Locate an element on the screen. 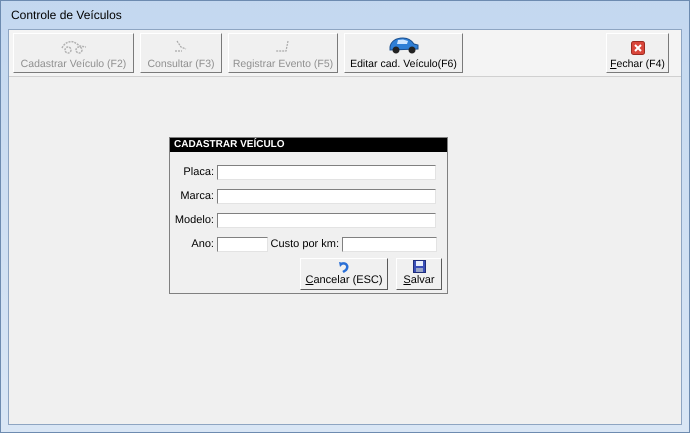 The height and width of the screenshot is (433, 690). field-label: Placa: is located at coordinates (198, 172).